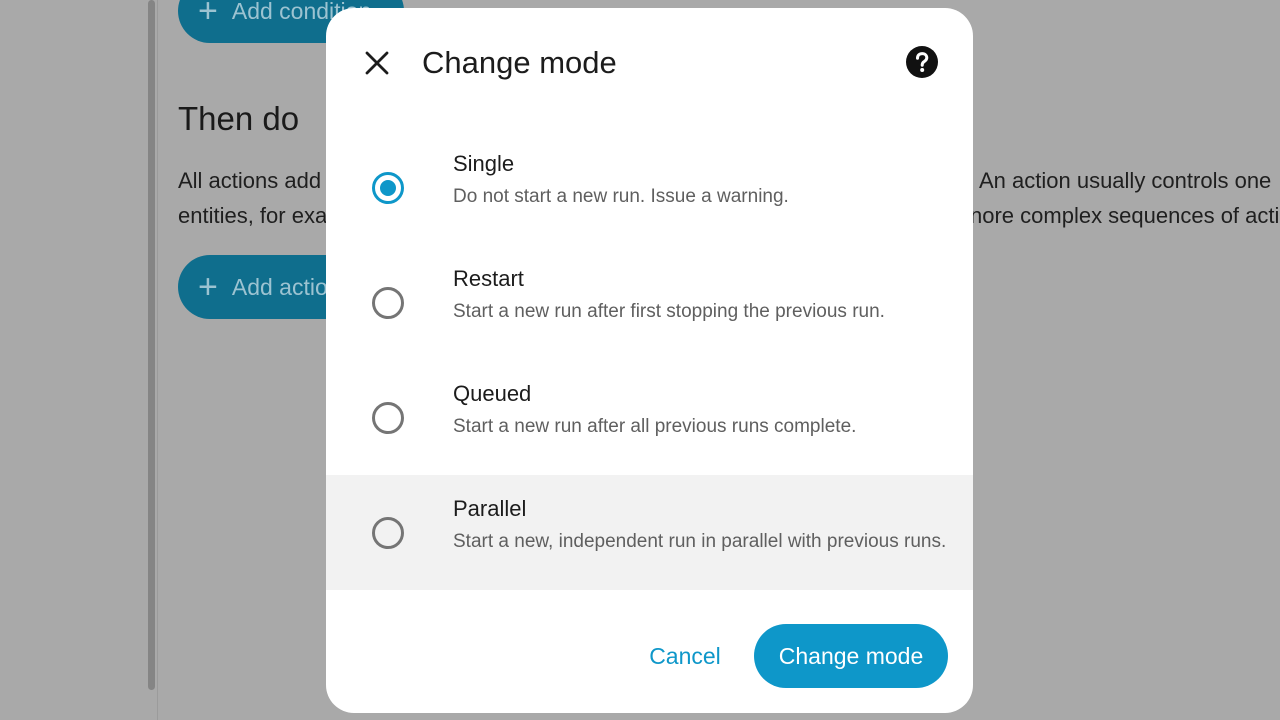 The height and width of the screenshot is (720, 1280). Describe the element at coordinates (253, 215) in the screenshot. I see `section-description-left-2: entities, for exa` at that location.